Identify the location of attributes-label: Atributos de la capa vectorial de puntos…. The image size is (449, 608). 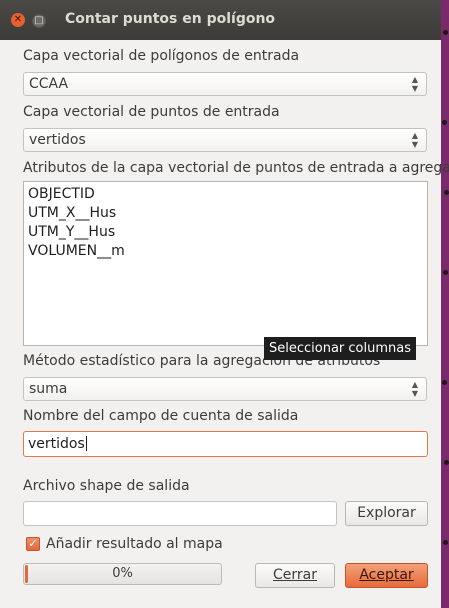
(236, 168).